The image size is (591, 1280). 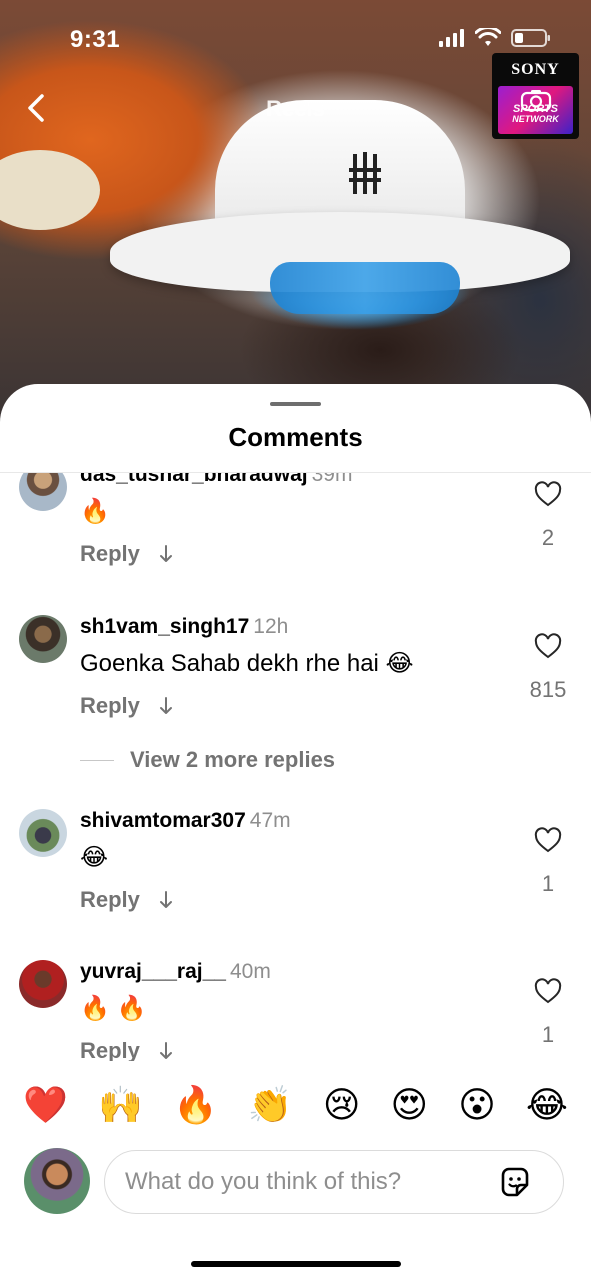 I want to click on comment-input-wrap, so click(x=334, y=1182).